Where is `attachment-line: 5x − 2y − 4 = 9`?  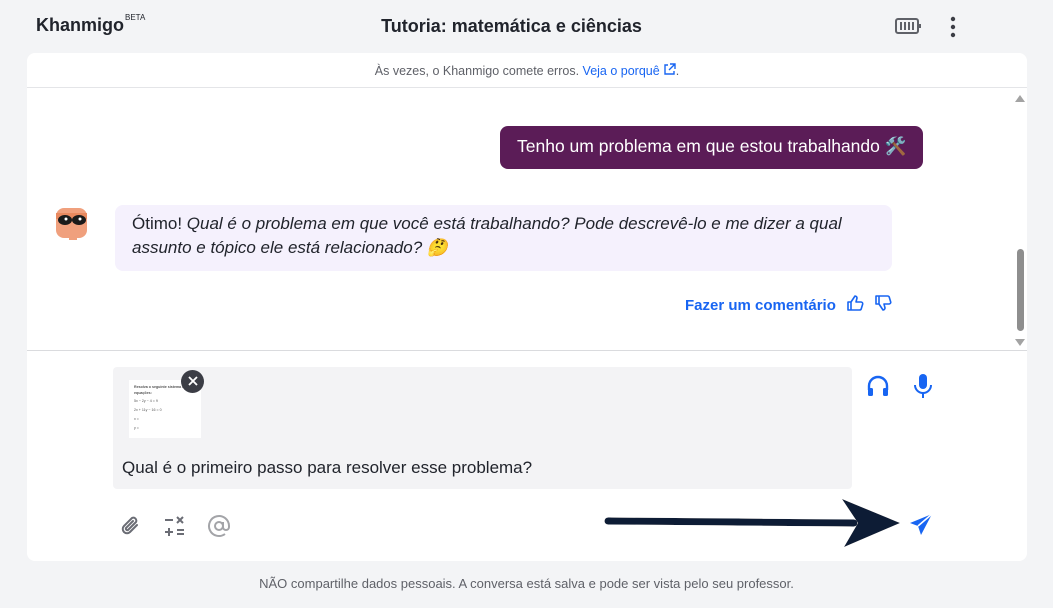
attachment-line: 5x − 2y − 4 = 9 is located at coordinates (146, 401).